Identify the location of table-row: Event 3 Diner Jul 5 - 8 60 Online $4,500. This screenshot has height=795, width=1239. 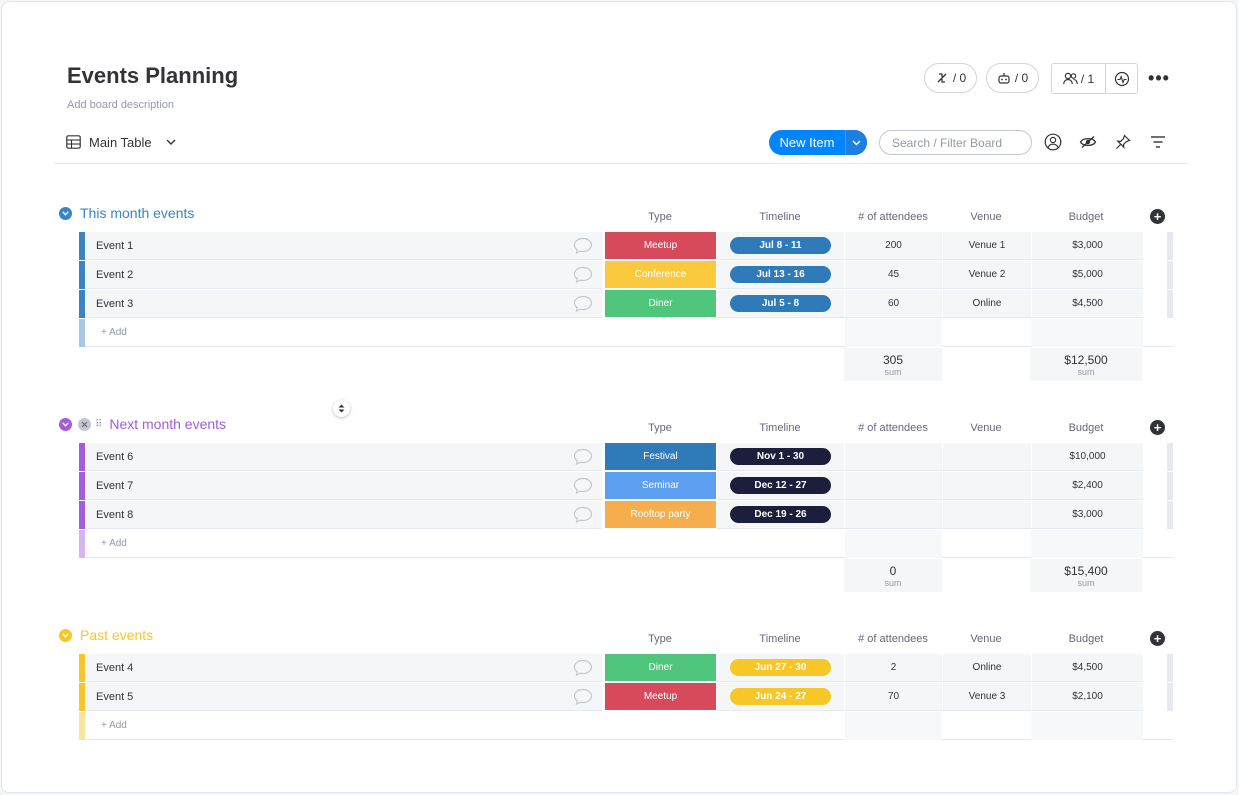
(626, 304).